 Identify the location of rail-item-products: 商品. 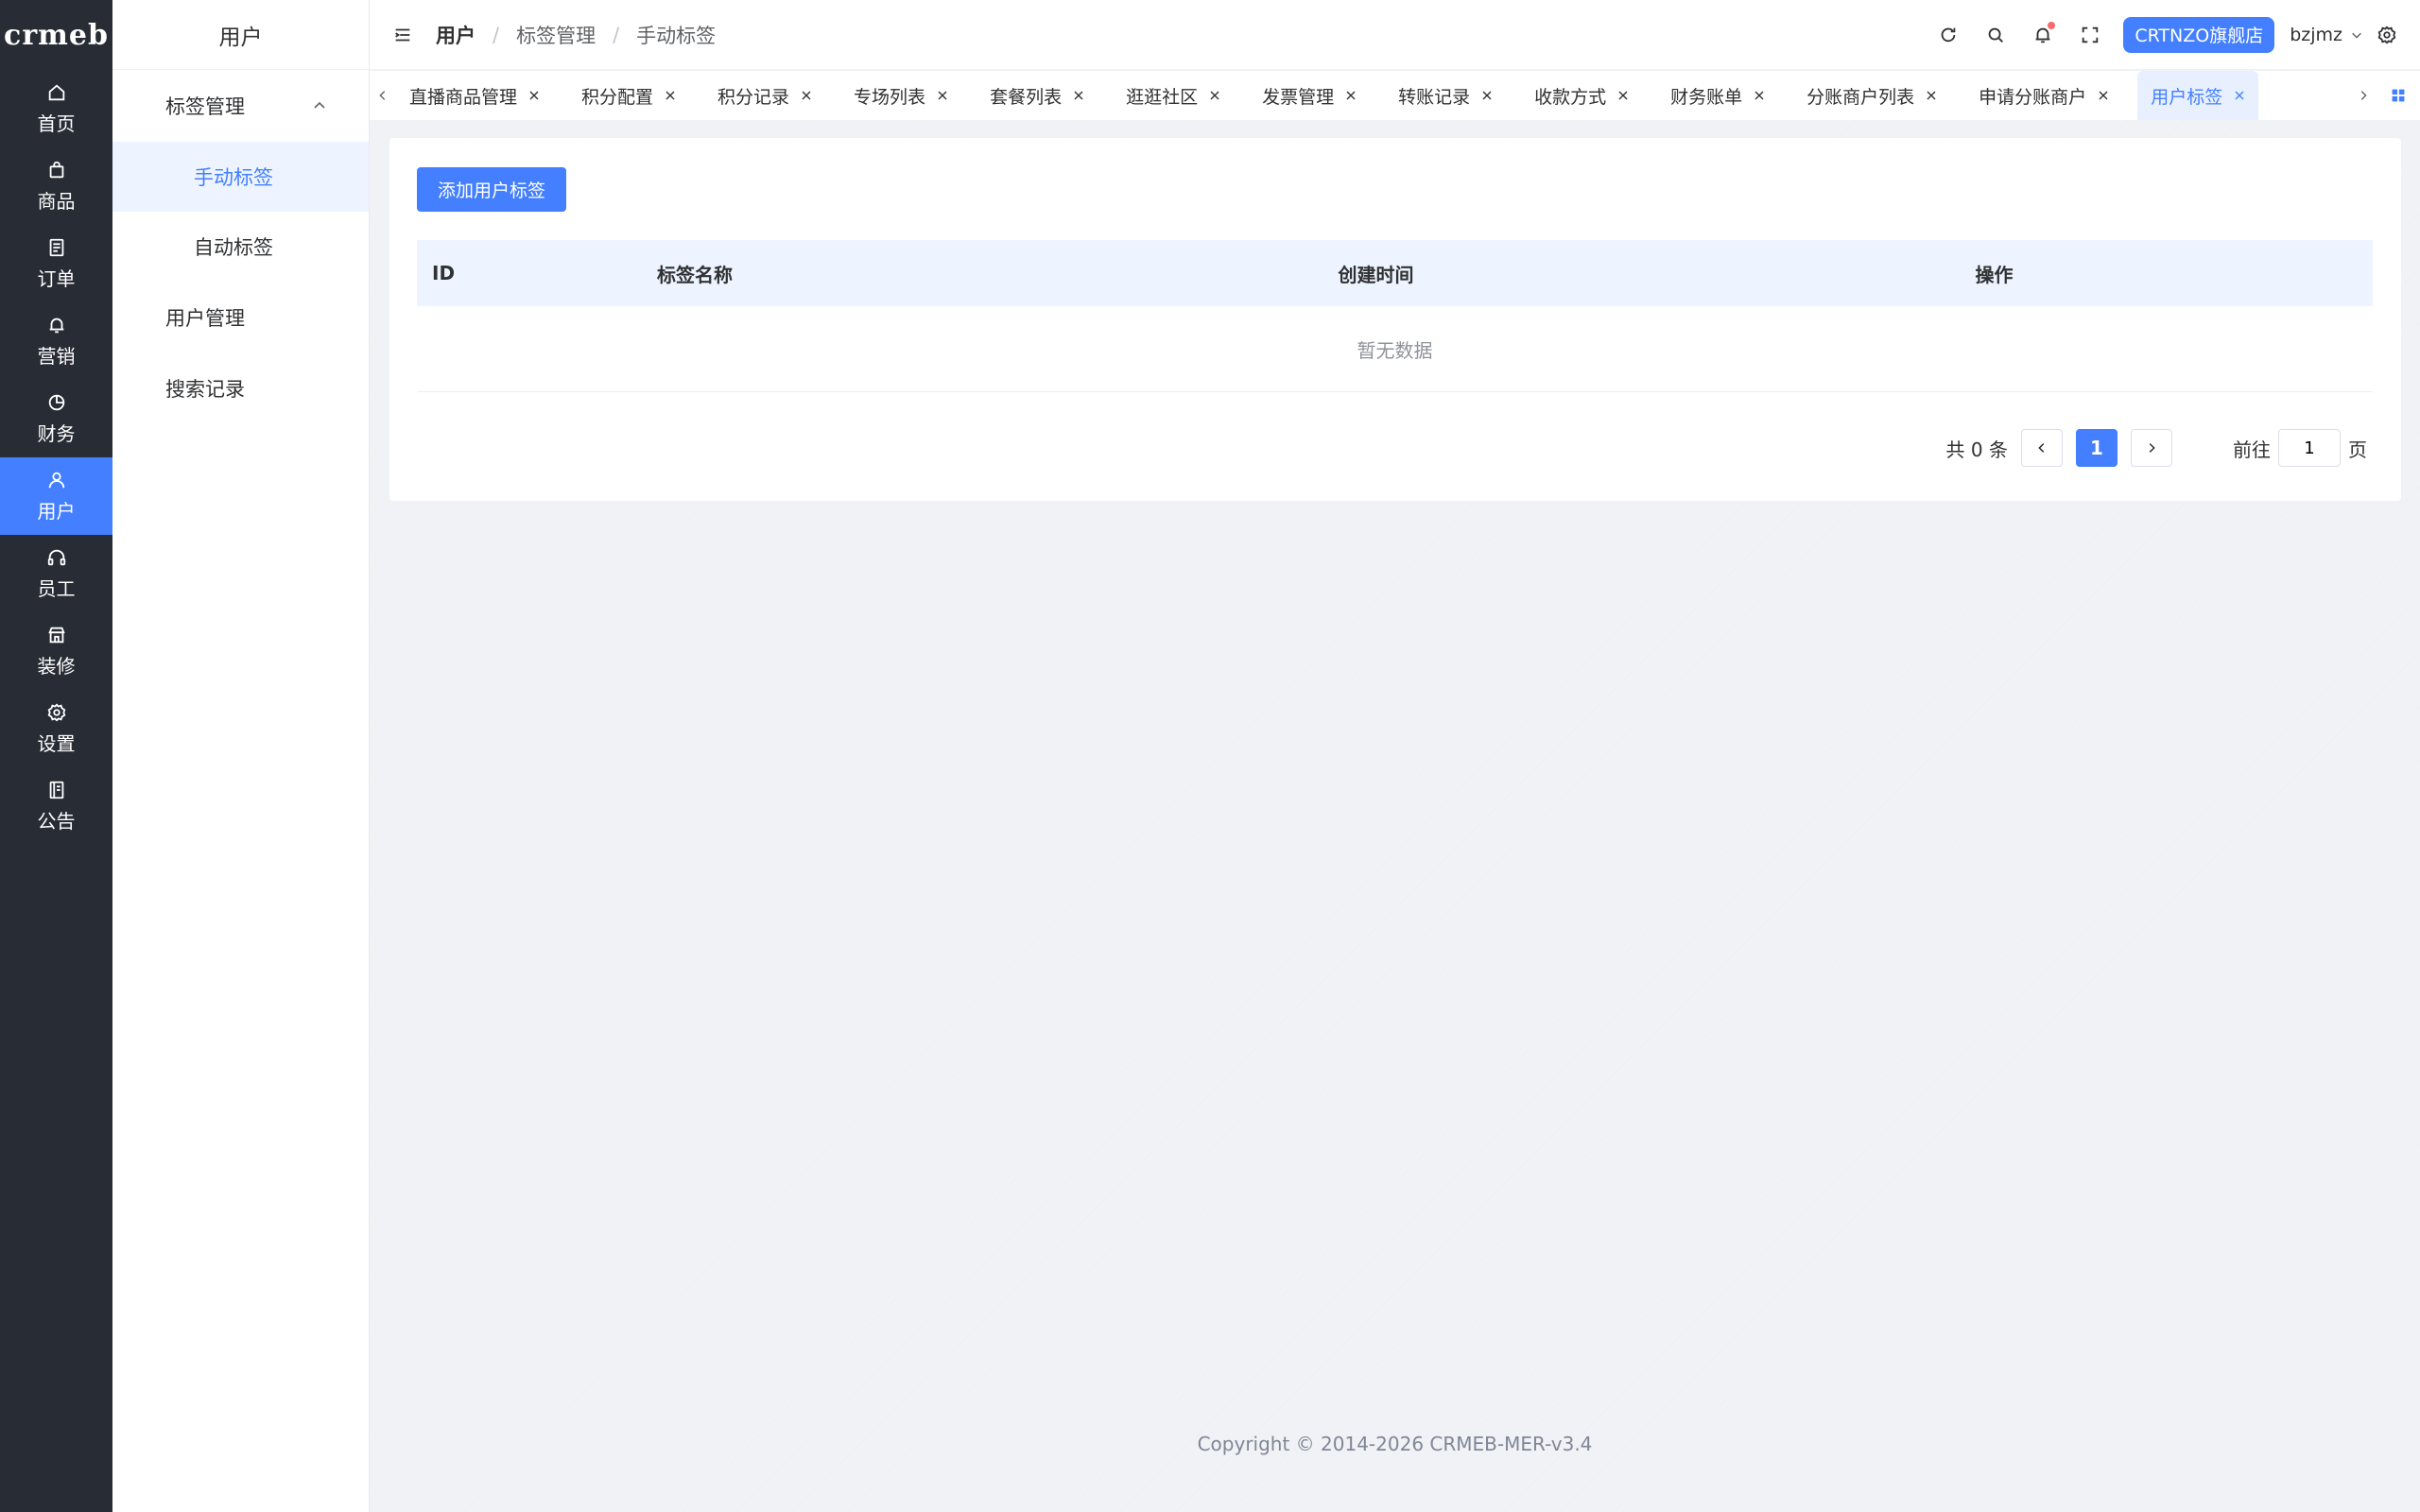
(56, 186).